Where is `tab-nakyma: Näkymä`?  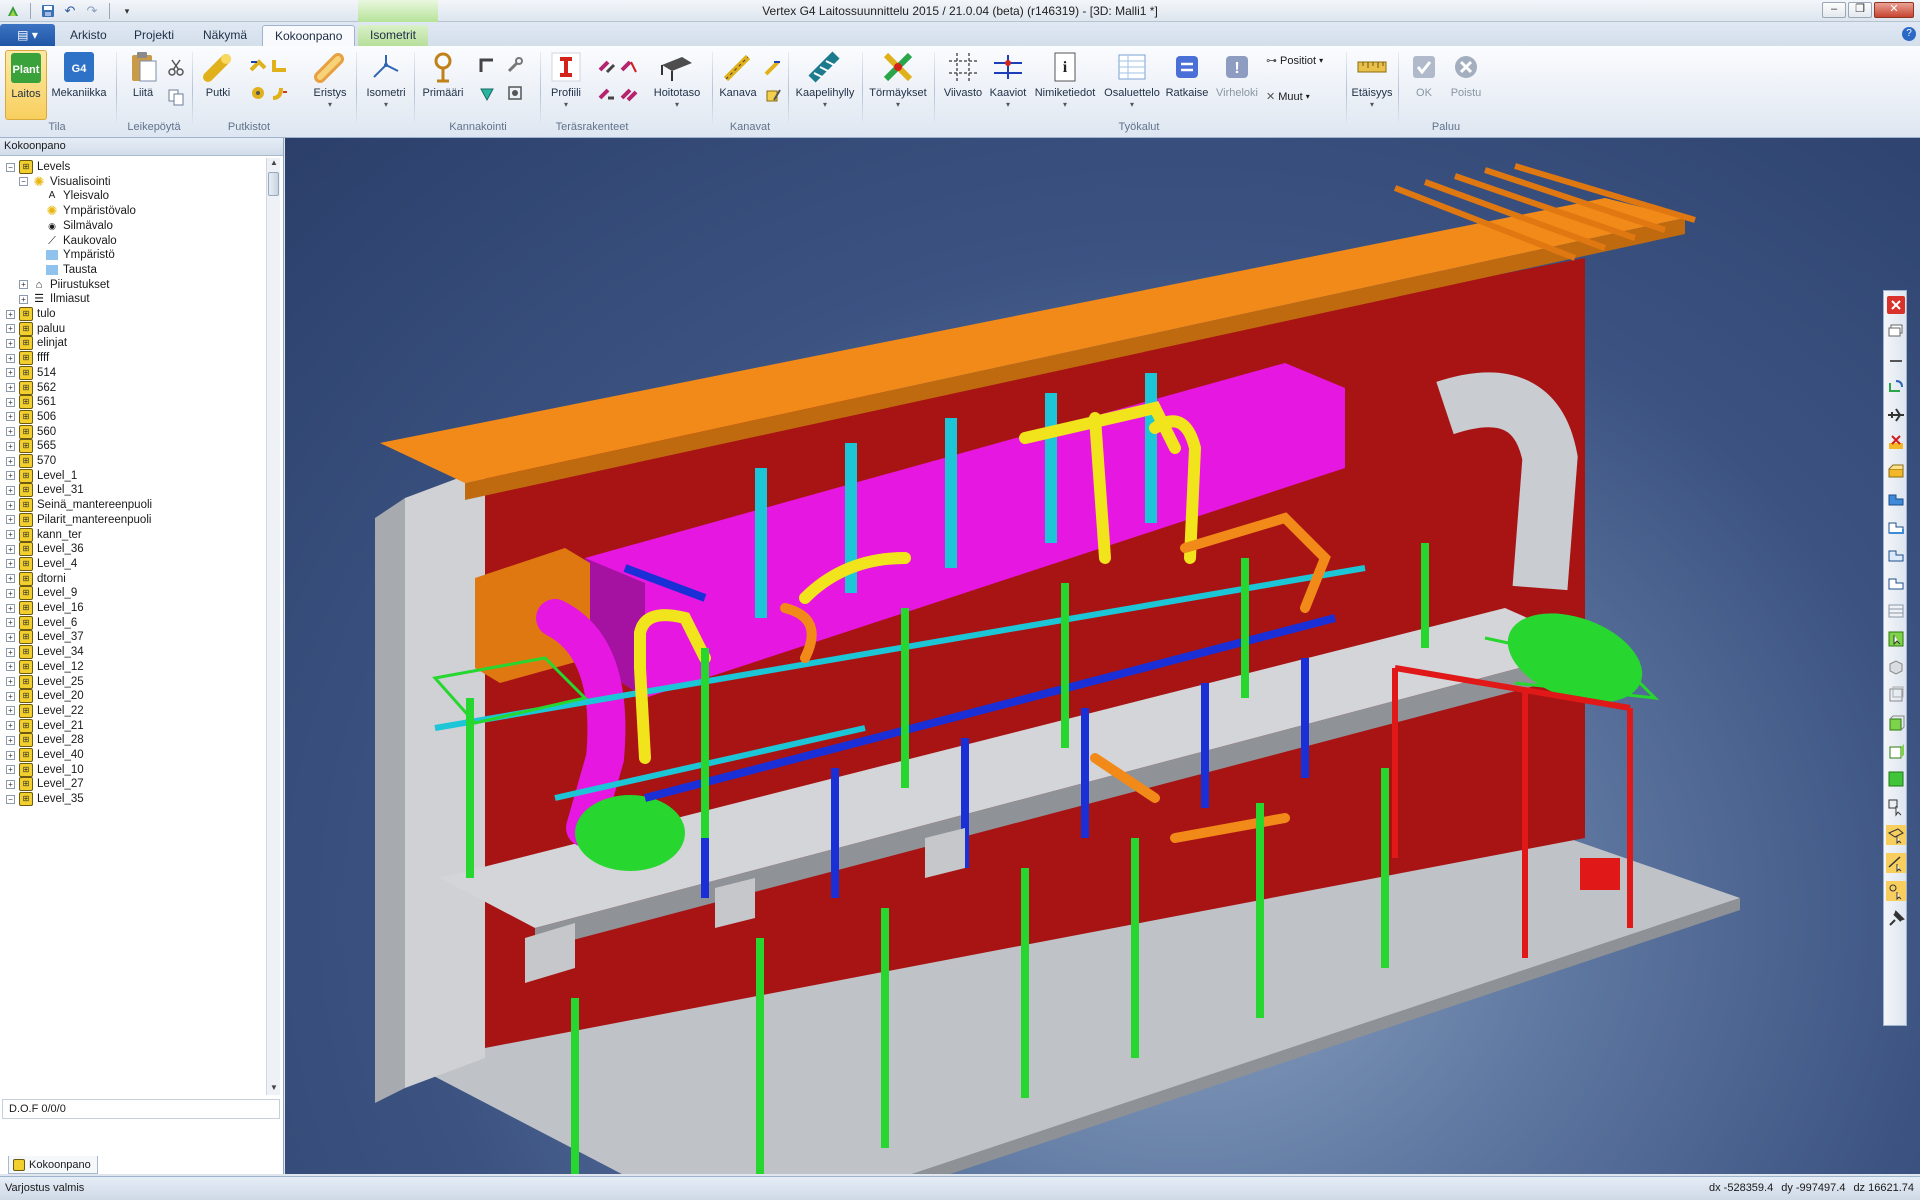
tab-nakyma: Näkymä is located at coordinates (225, 35).